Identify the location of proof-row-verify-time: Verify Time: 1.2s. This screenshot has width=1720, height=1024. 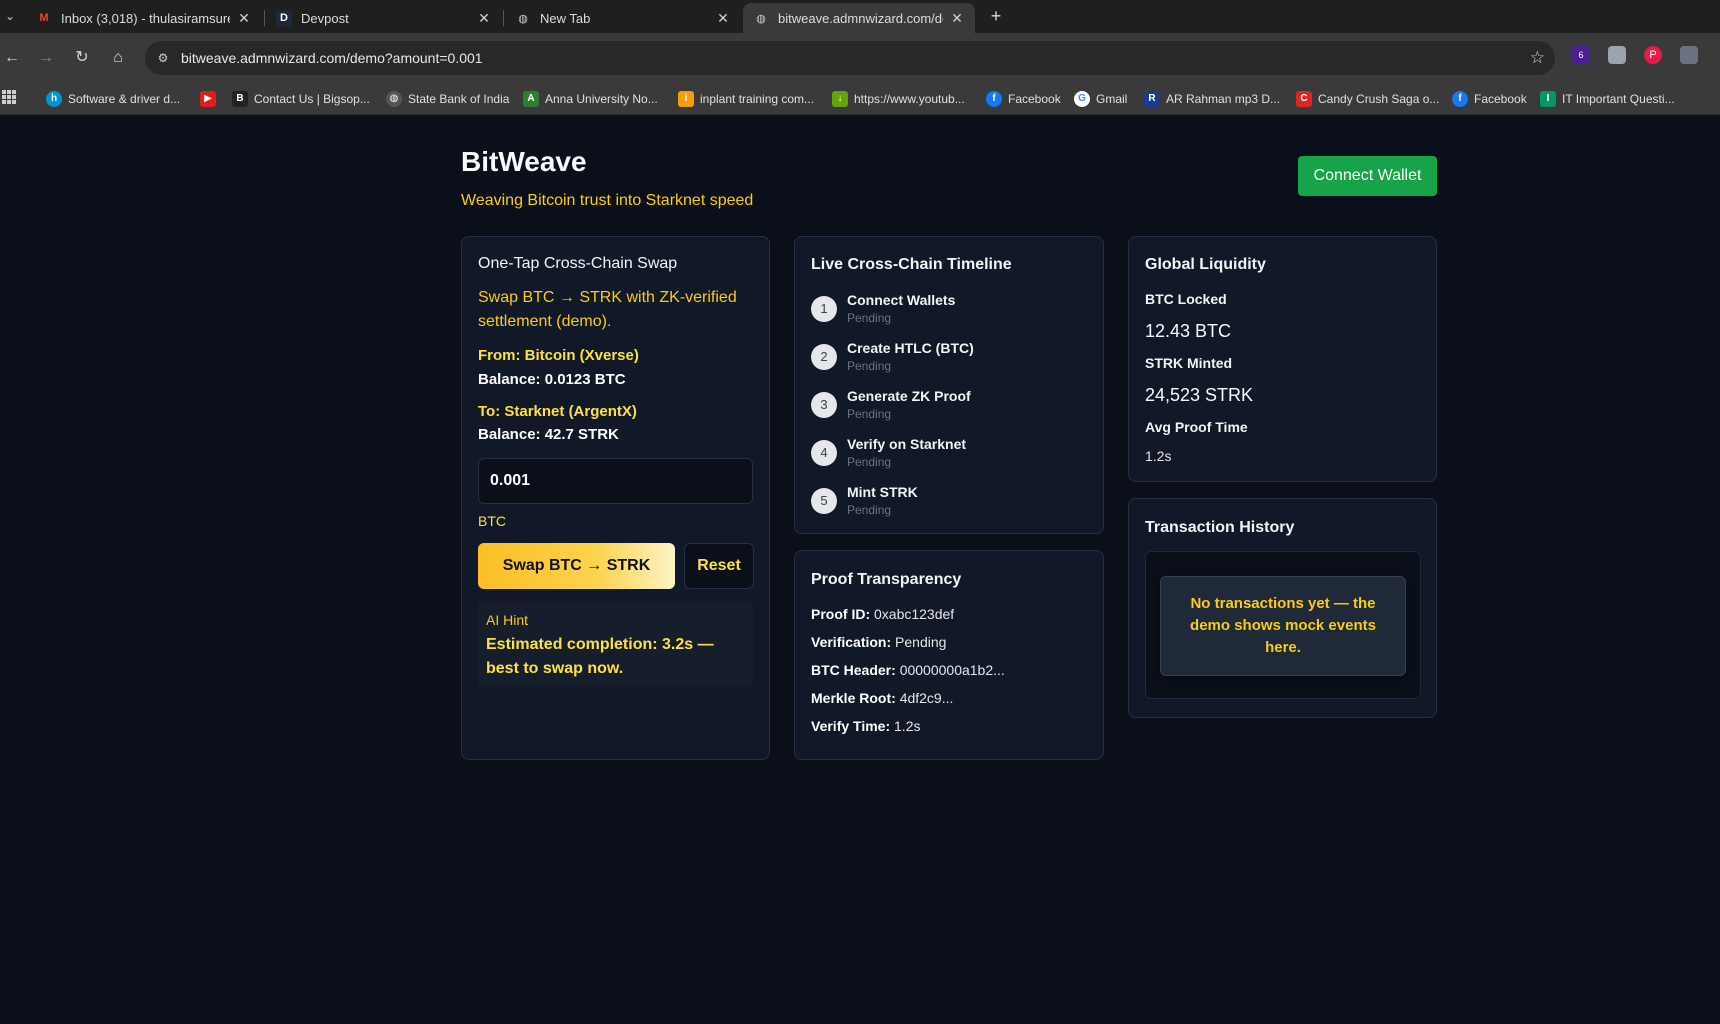
(866, 726).